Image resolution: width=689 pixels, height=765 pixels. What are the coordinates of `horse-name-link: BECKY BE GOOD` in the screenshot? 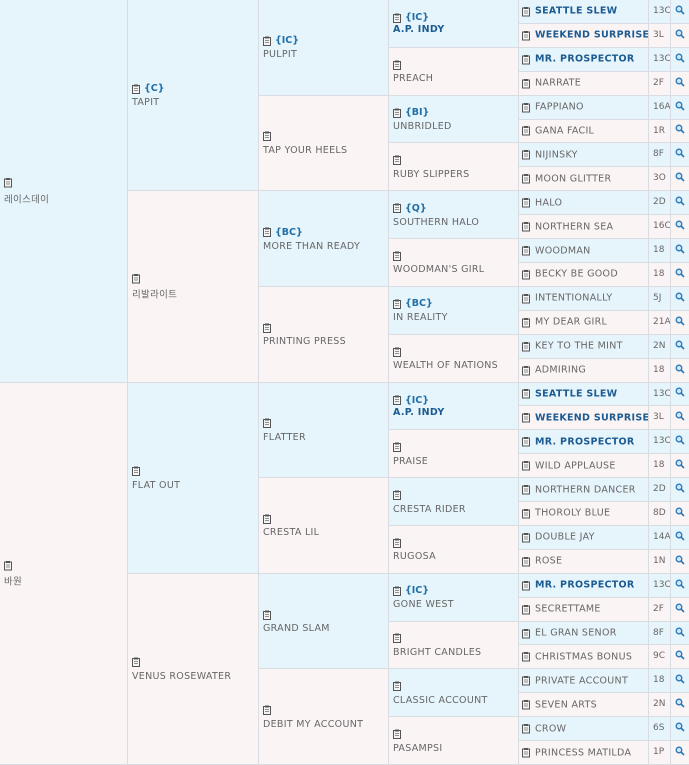 It's located at (576, 274).